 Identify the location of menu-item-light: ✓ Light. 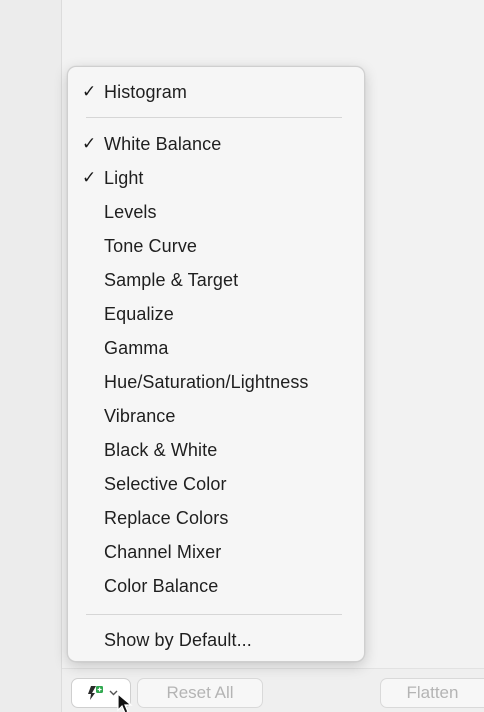
(216, 178).